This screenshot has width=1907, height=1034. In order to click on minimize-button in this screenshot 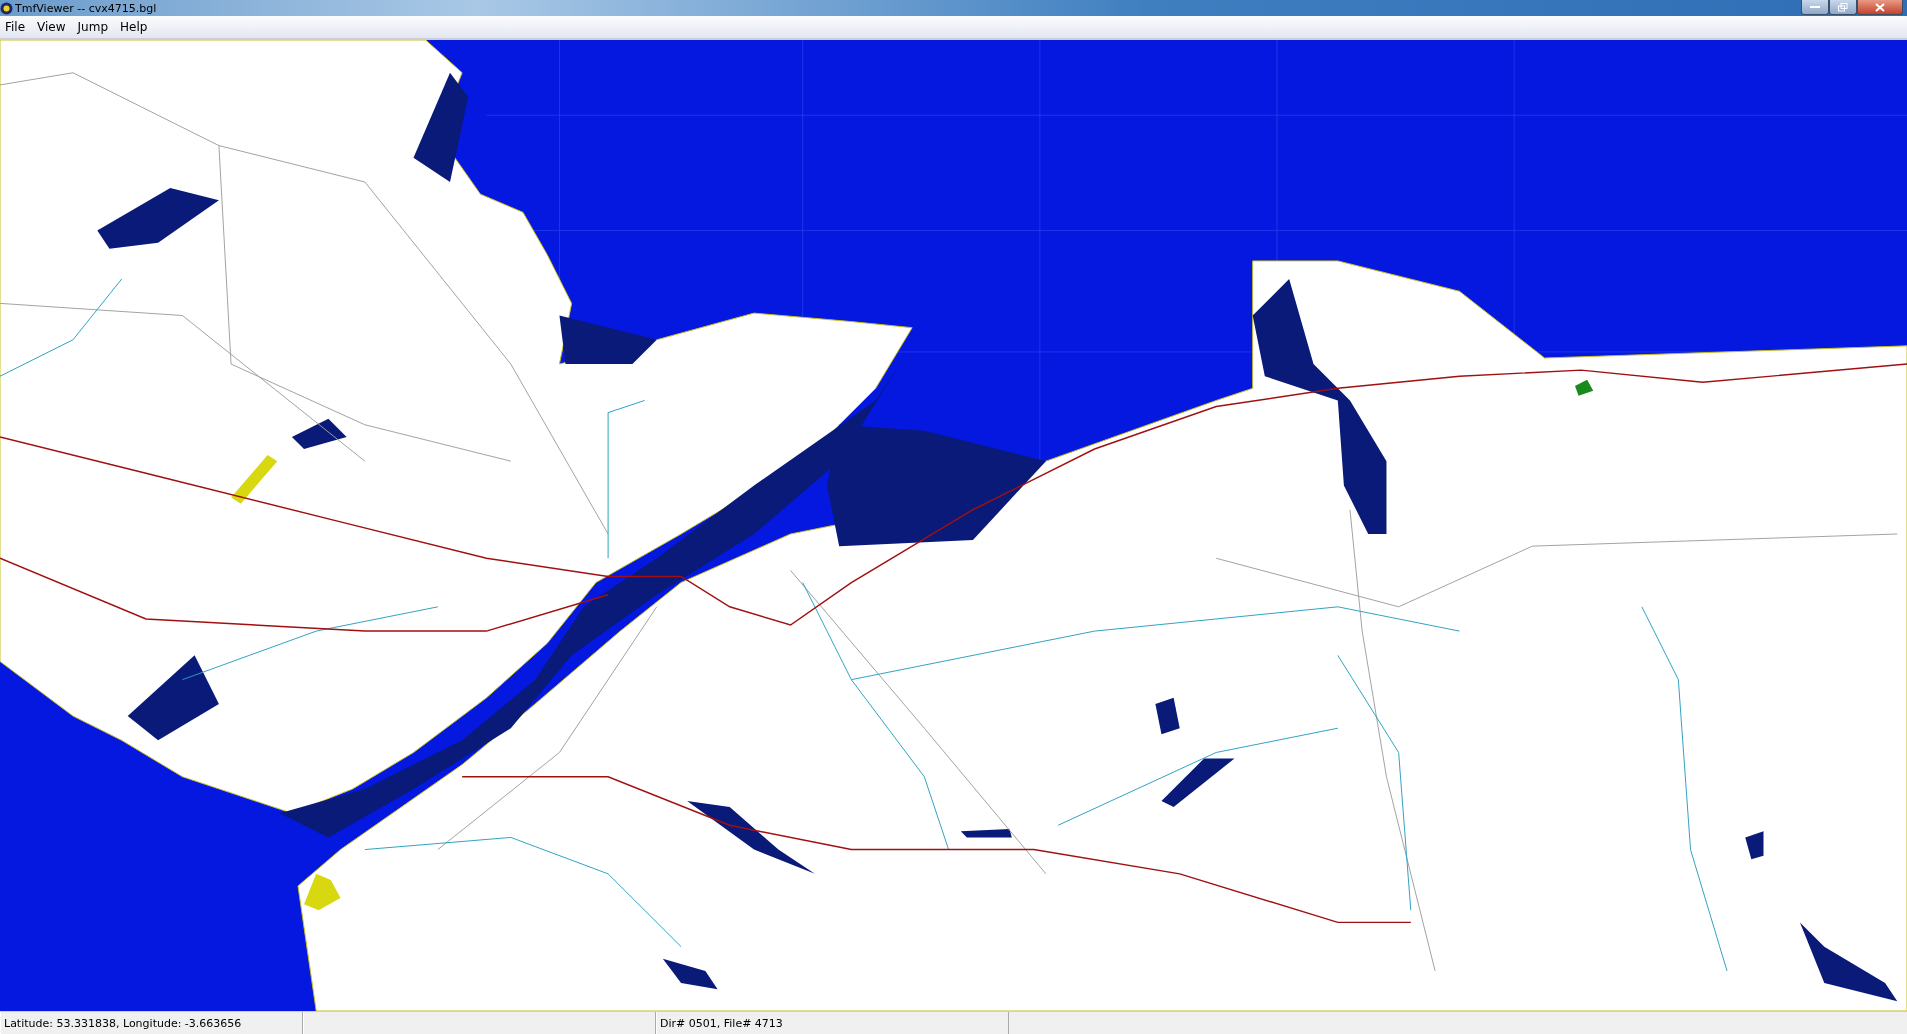, I will do `click(1815, 7)`.